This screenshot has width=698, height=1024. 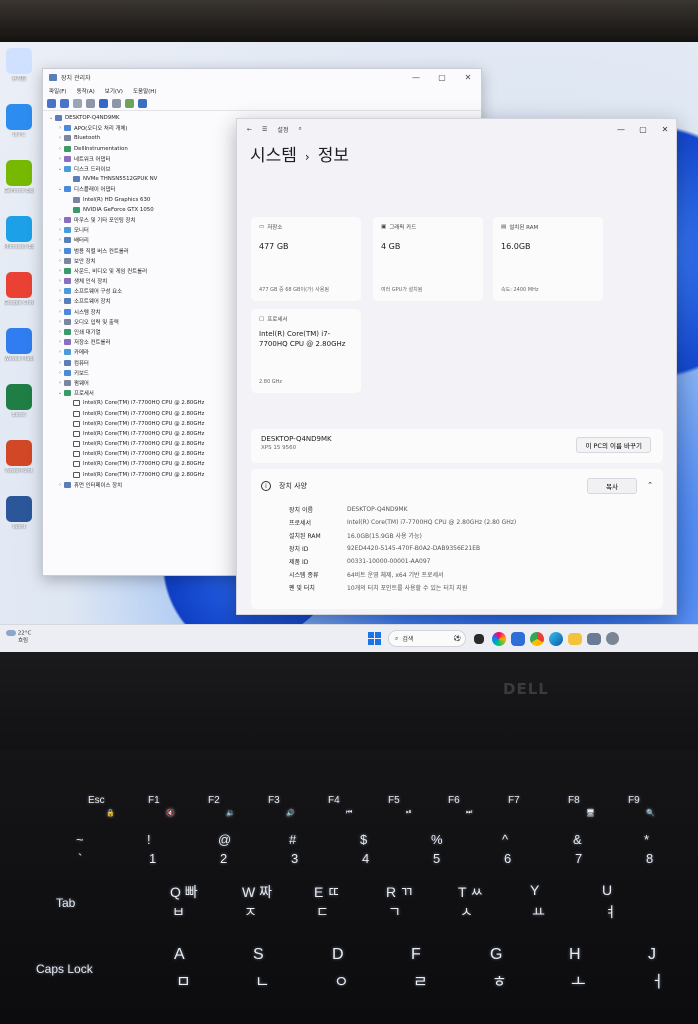 What do you see at coordinates (650, 485) in the screenshot?
I see `chevron-up-icon: ⌃` at bounding box center [650, 485].